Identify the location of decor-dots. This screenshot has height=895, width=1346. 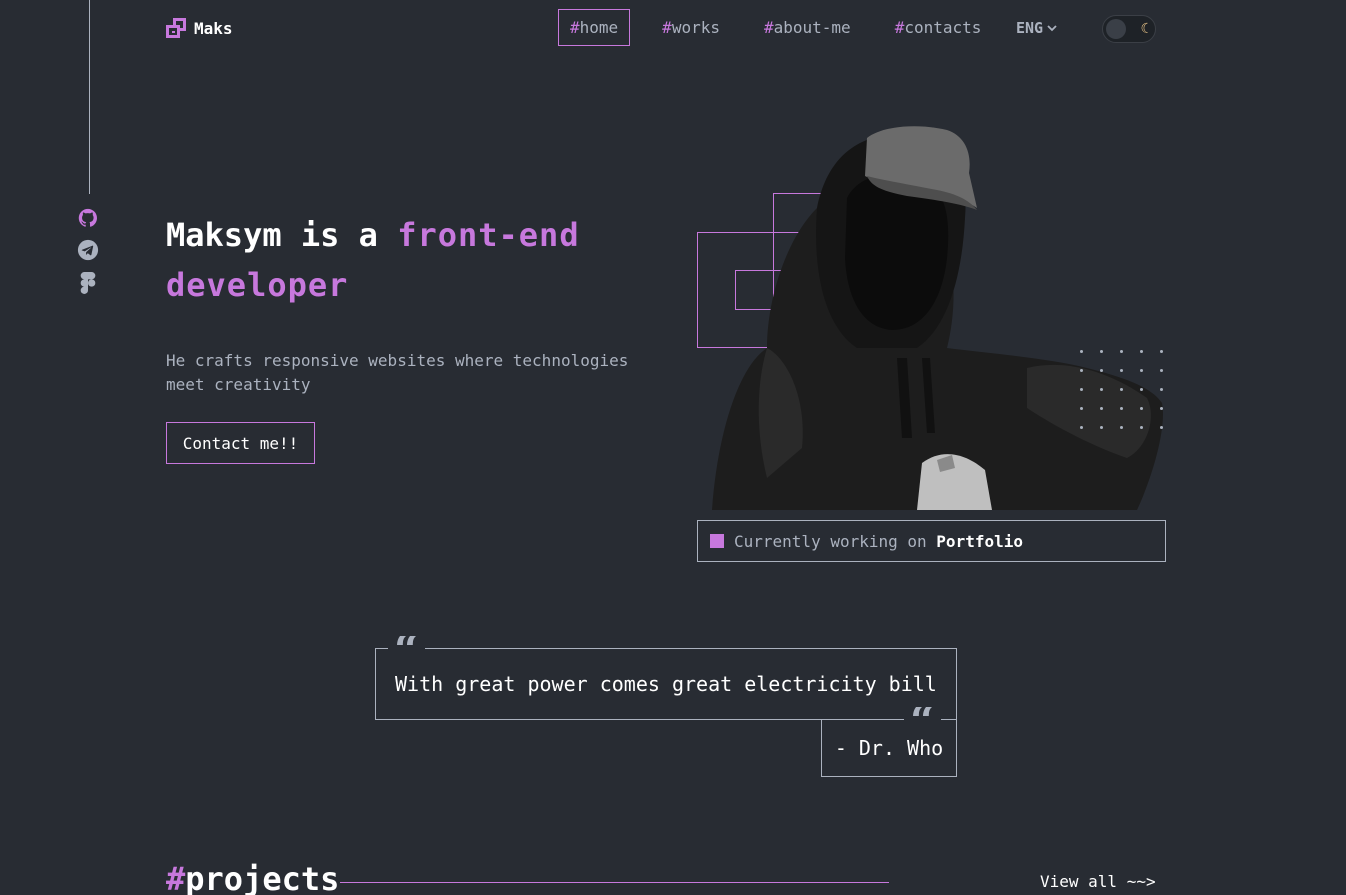
(1122, 389).